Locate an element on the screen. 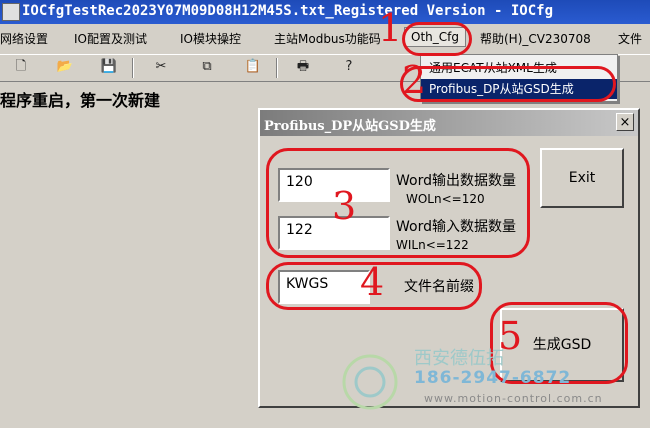 This screenshot has height=428, width=650. watermark-logo is located at coordinates (370, 382).